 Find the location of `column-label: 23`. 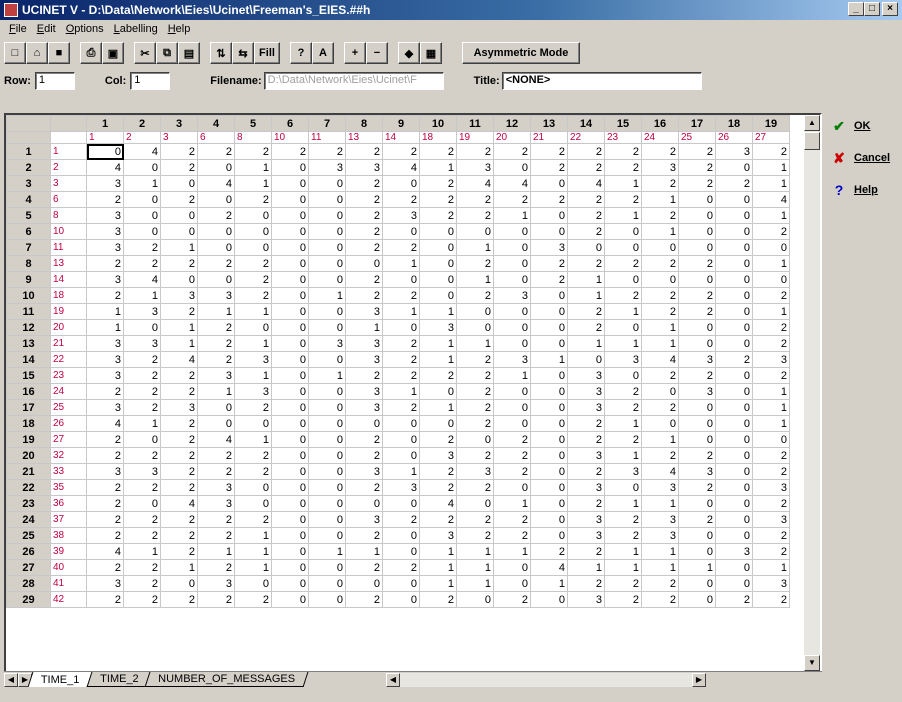

column-label: 23 is located at coordinates (623, 137).